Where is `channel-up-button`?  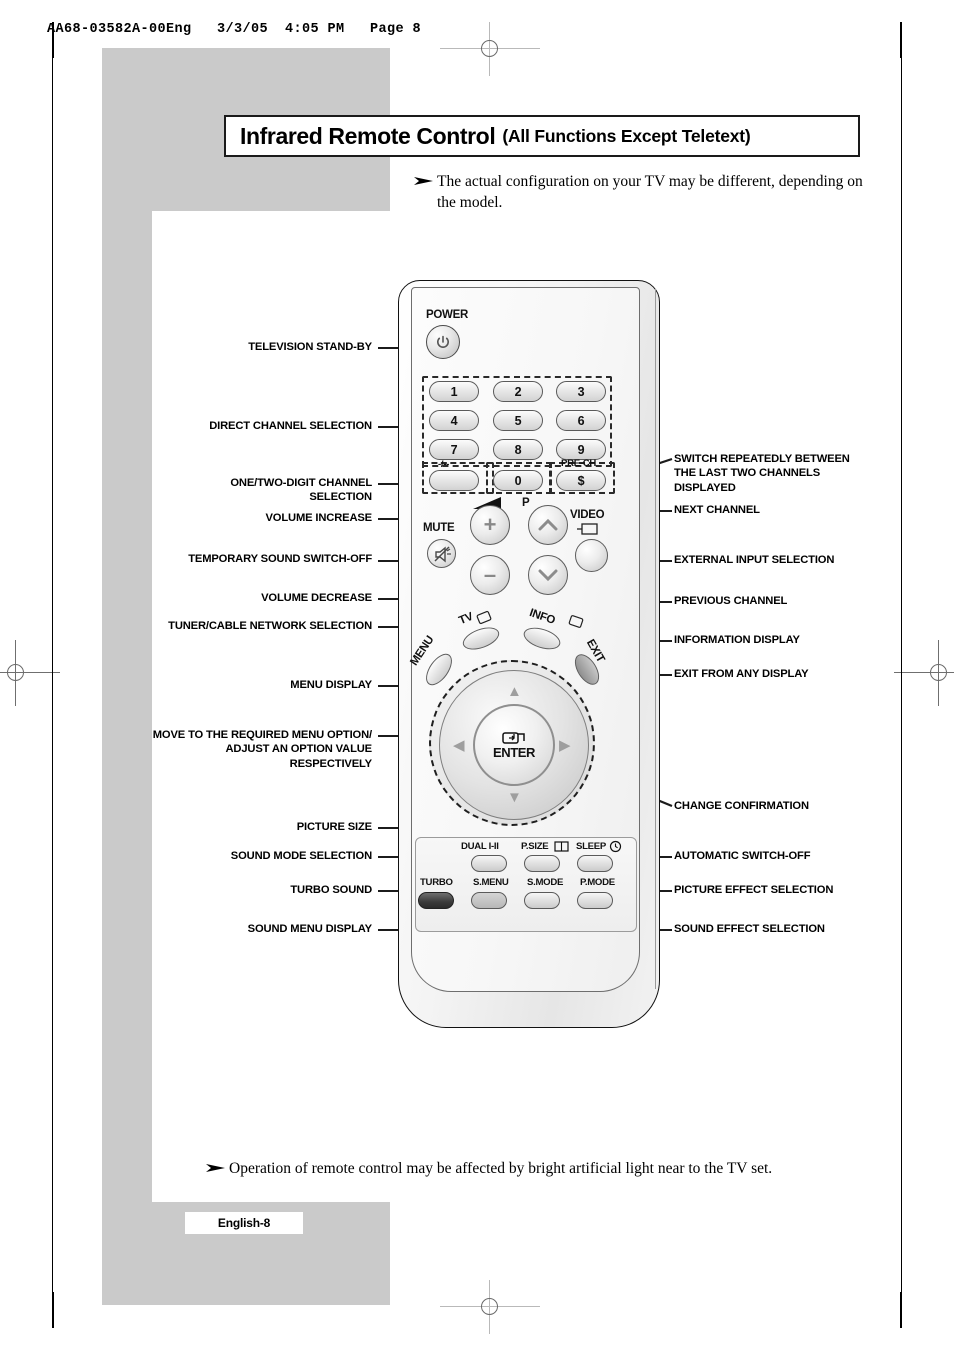
channel-up-button is located at coordinates (548, 525).